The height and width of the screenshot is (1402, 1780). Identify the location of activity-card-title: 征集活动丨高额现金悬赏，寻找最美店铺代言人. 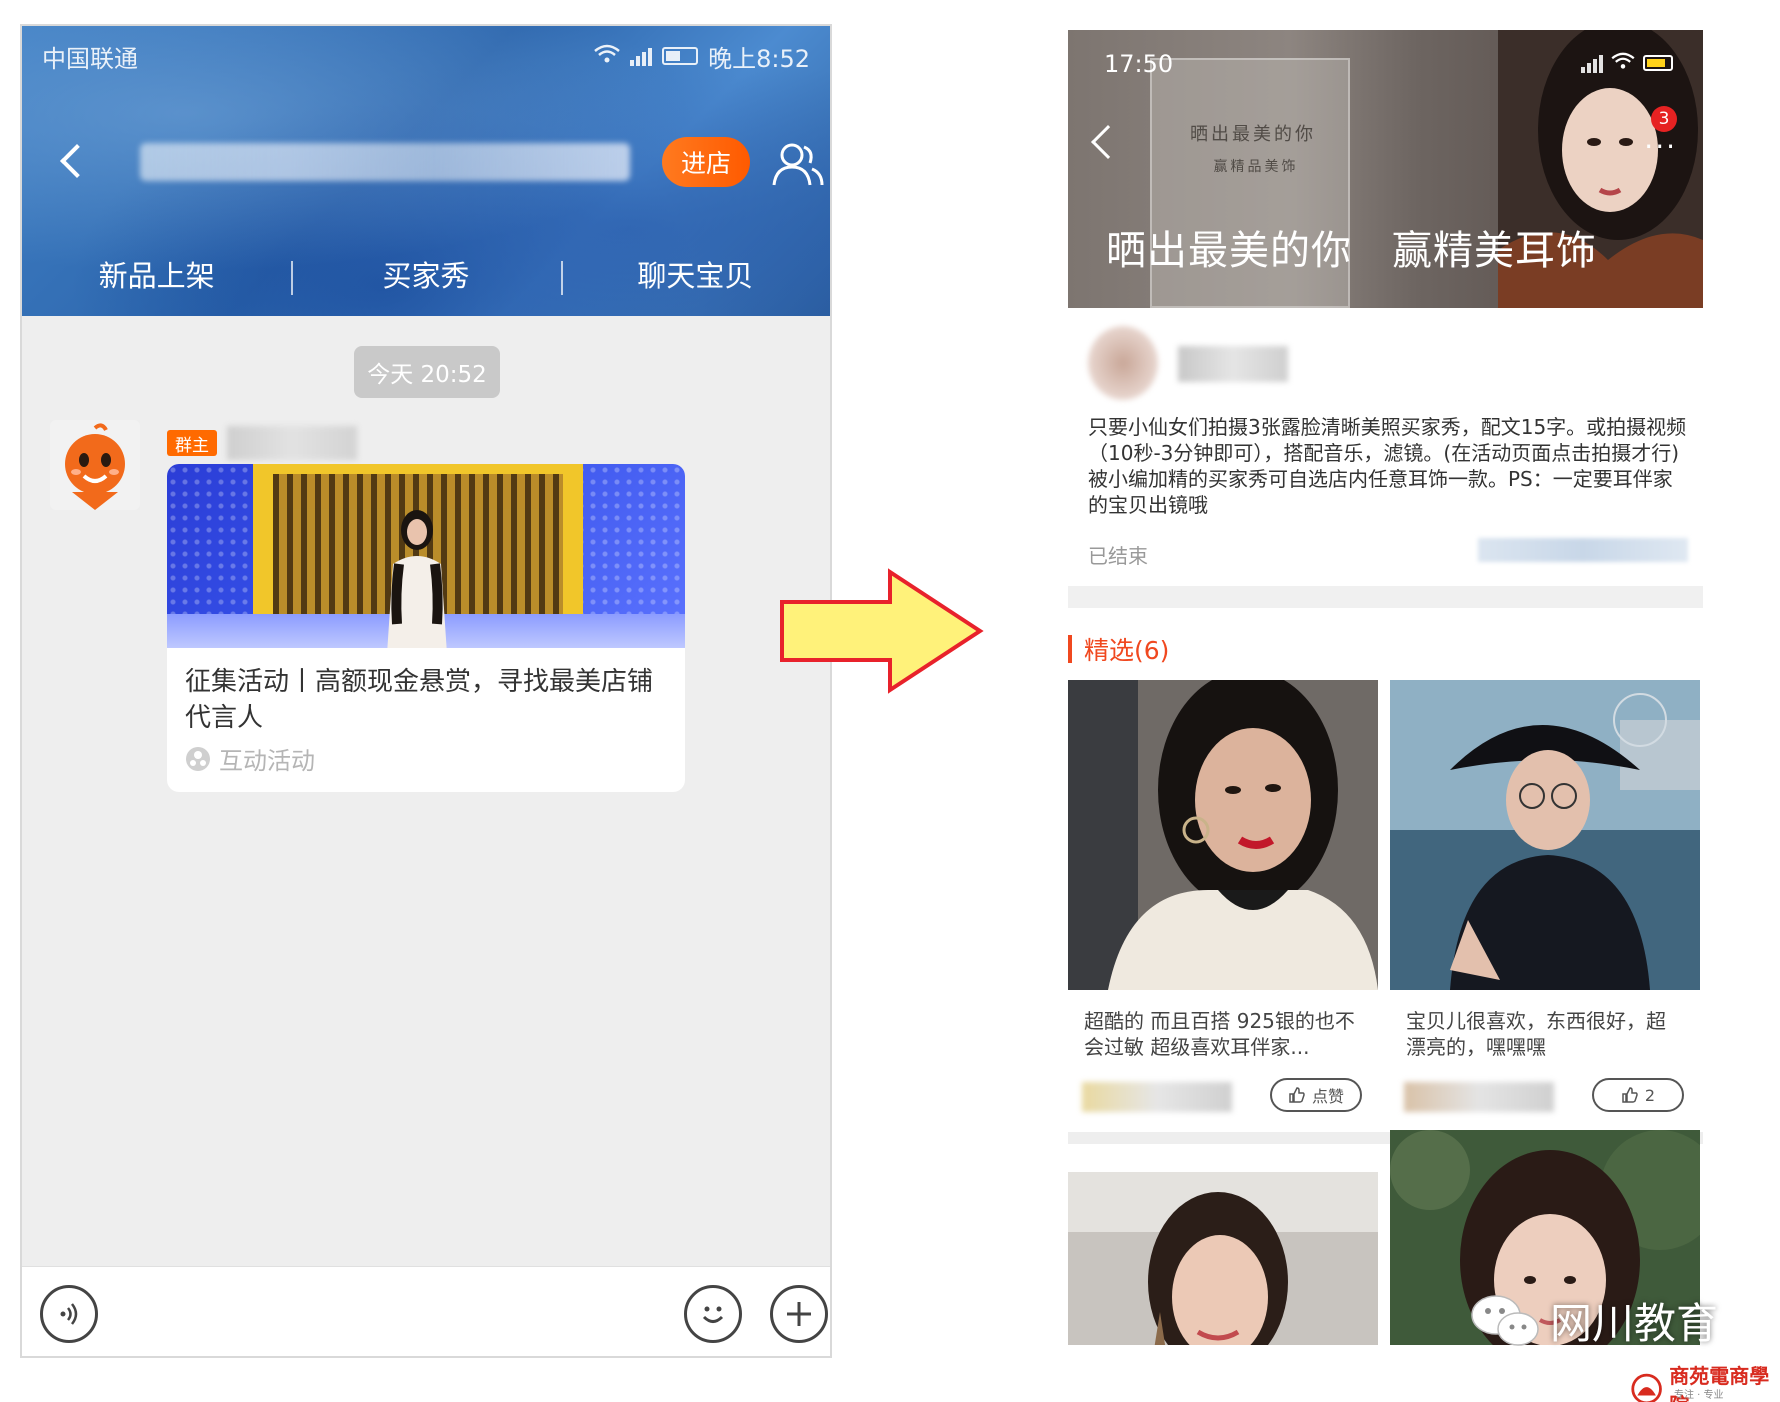
(419, 700).